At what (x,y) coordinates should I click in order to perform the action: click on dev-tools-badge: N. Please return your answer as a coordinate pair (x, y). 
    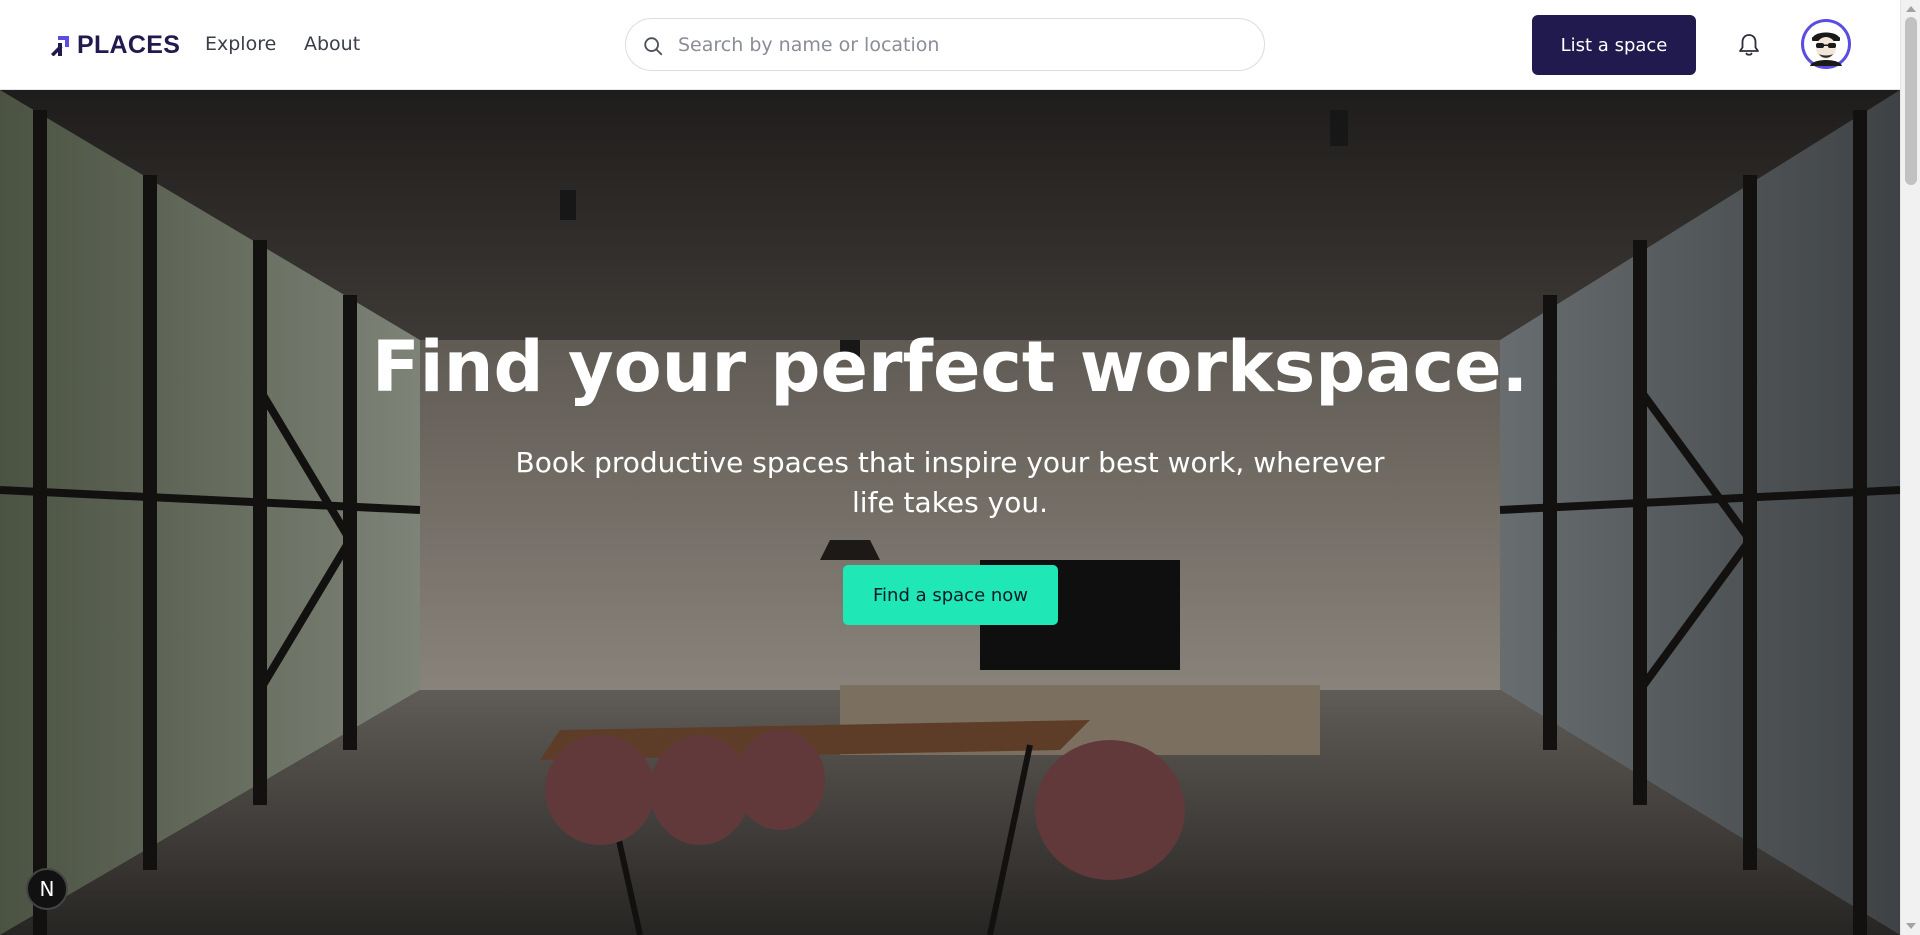
    Looking at the image, I should click on (47, 889).